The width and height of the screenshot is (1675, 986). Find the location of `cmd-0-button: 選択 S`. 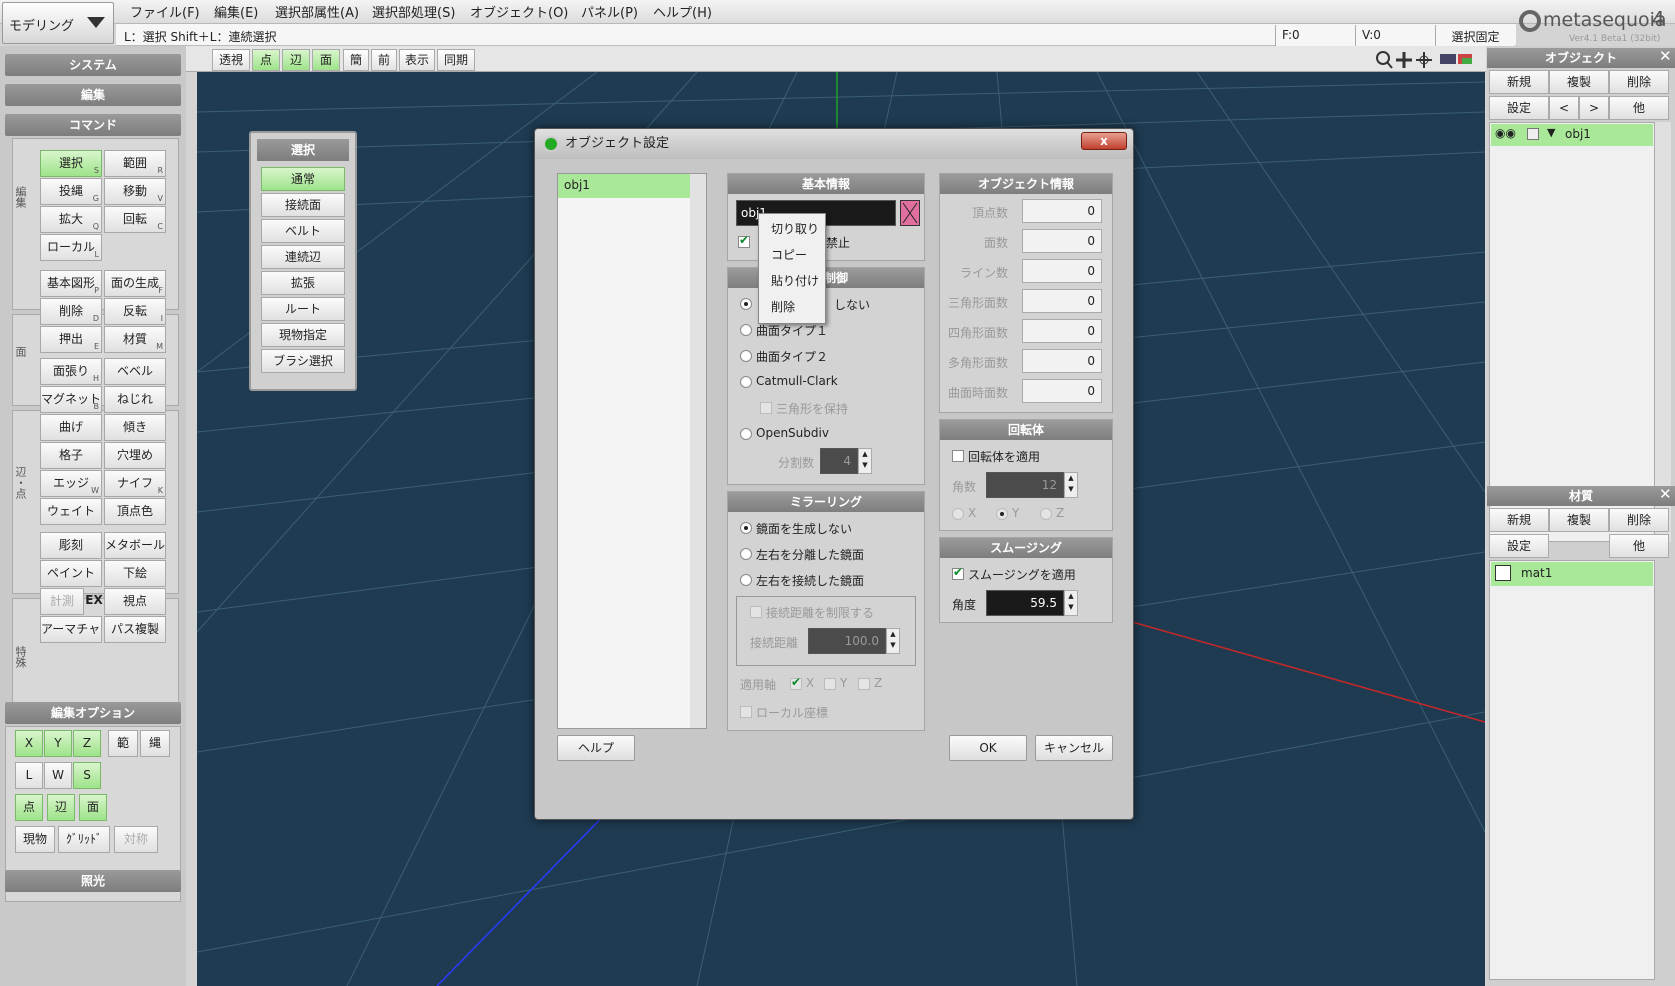

cmd-0-button: 選択 S is located at coordinates (71, 163).